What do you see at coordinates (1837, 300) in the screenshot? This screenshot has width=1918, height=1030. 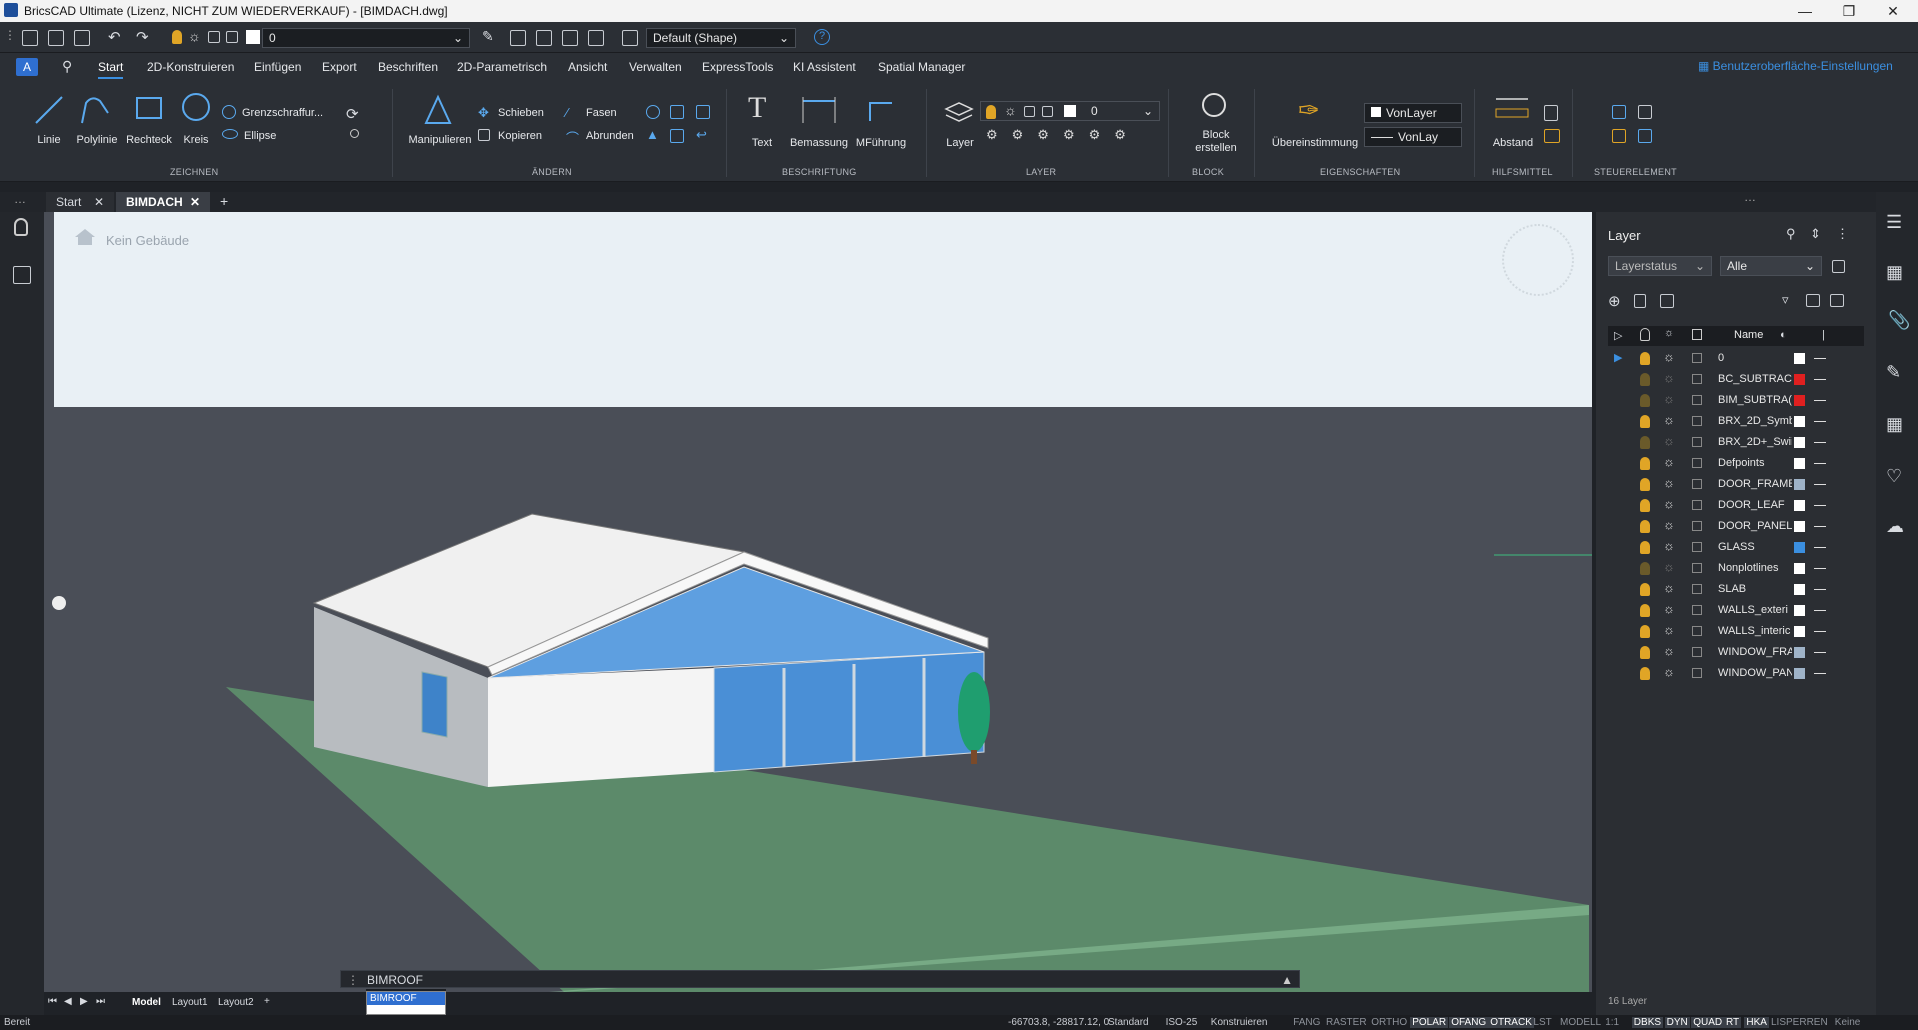 I see `layer-settings-icon` at bounding box center [1837, 300].